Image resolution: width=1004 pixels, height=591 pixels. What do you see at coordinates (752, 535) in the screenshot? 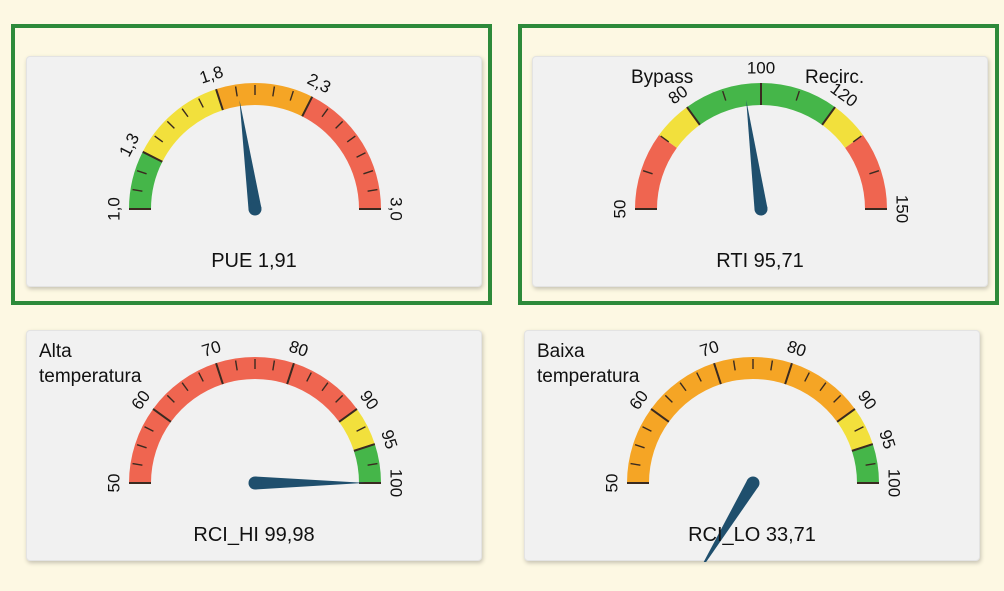
I see `gauge-value-label: RCI_LO 33,71` at bounding box center [752, 535].